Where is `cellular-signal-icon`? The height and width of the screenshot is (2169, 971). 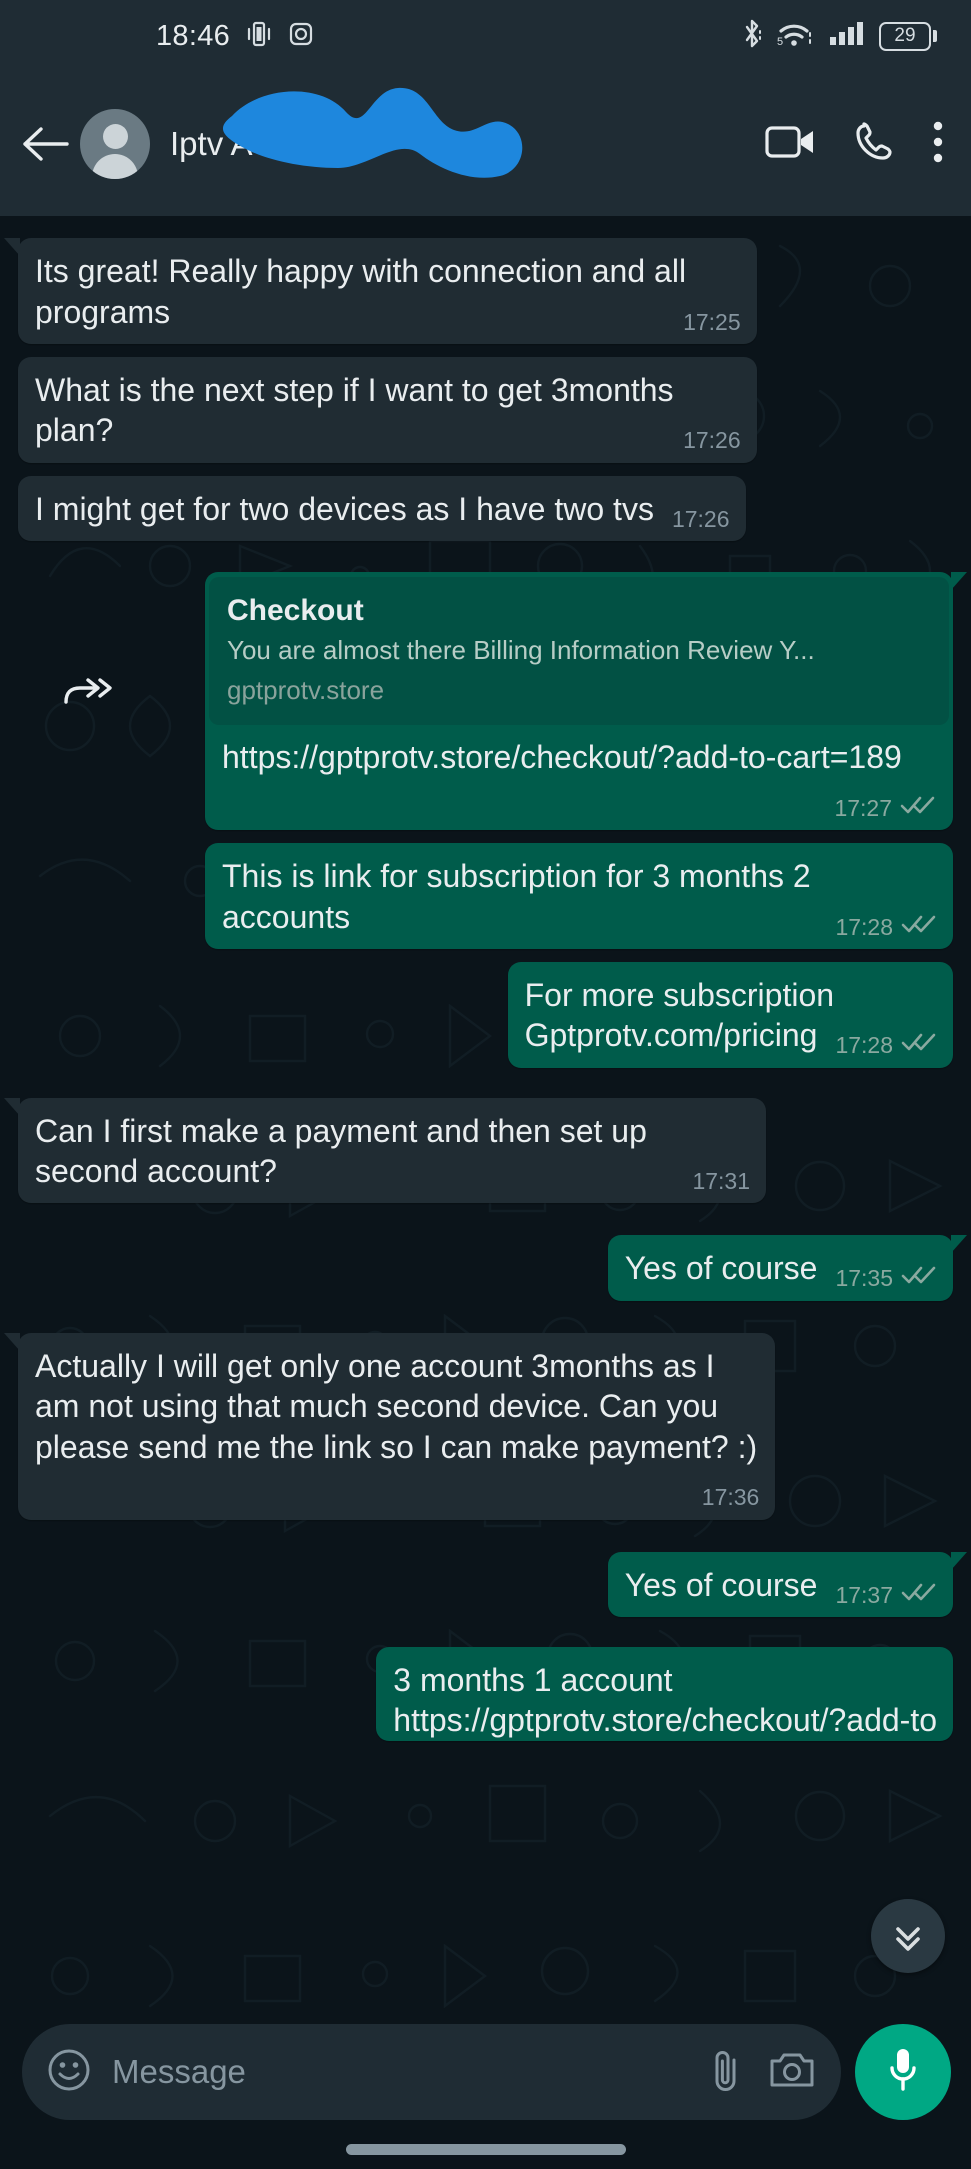
cellular-signal-icon is located at coordinates (847, 36).